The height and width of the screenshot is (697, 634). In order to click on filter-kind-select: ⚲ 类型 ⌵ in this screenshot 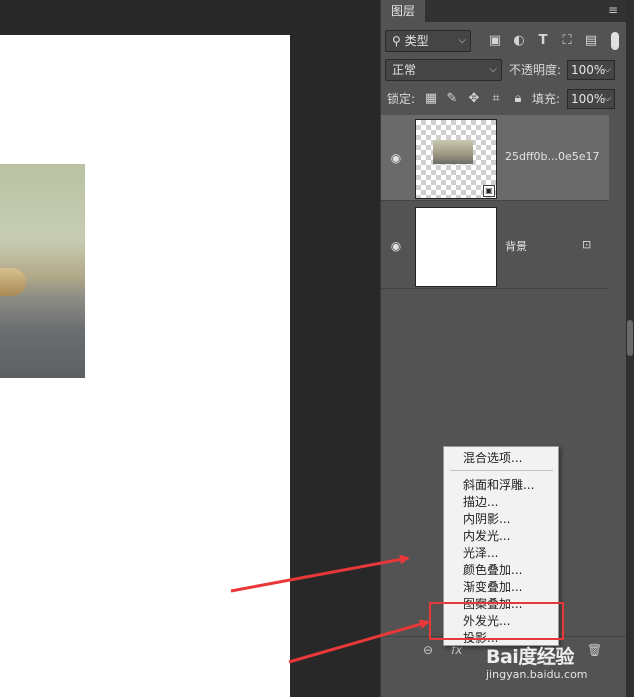, I will do `click(428, 41)`.